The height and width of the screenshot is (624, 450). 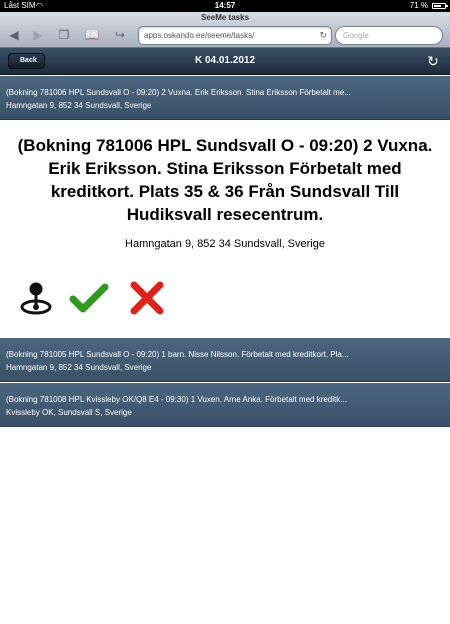 What do you see at coordinates (38, 35) in the screenshot?
I see `browser-forward-icon: ▶` at bounding box center [38, 35].